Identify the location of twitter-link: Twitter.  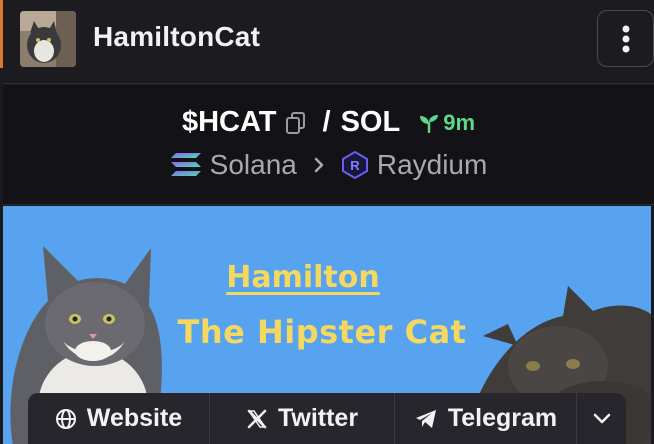
(302, 418).